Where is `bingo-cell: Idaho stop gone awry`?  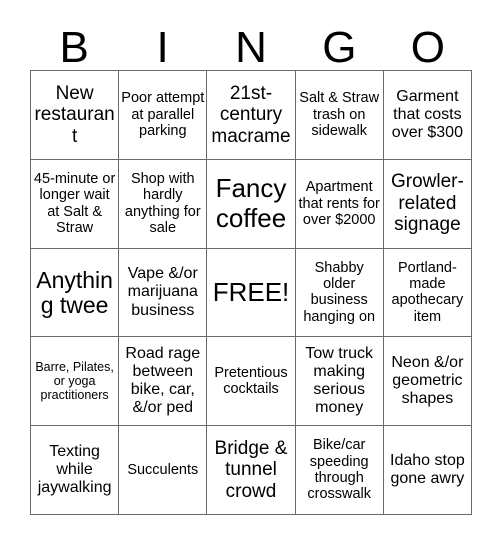
bingo-cell: Idaho stop gone awry is located at coordinates (427, 470).